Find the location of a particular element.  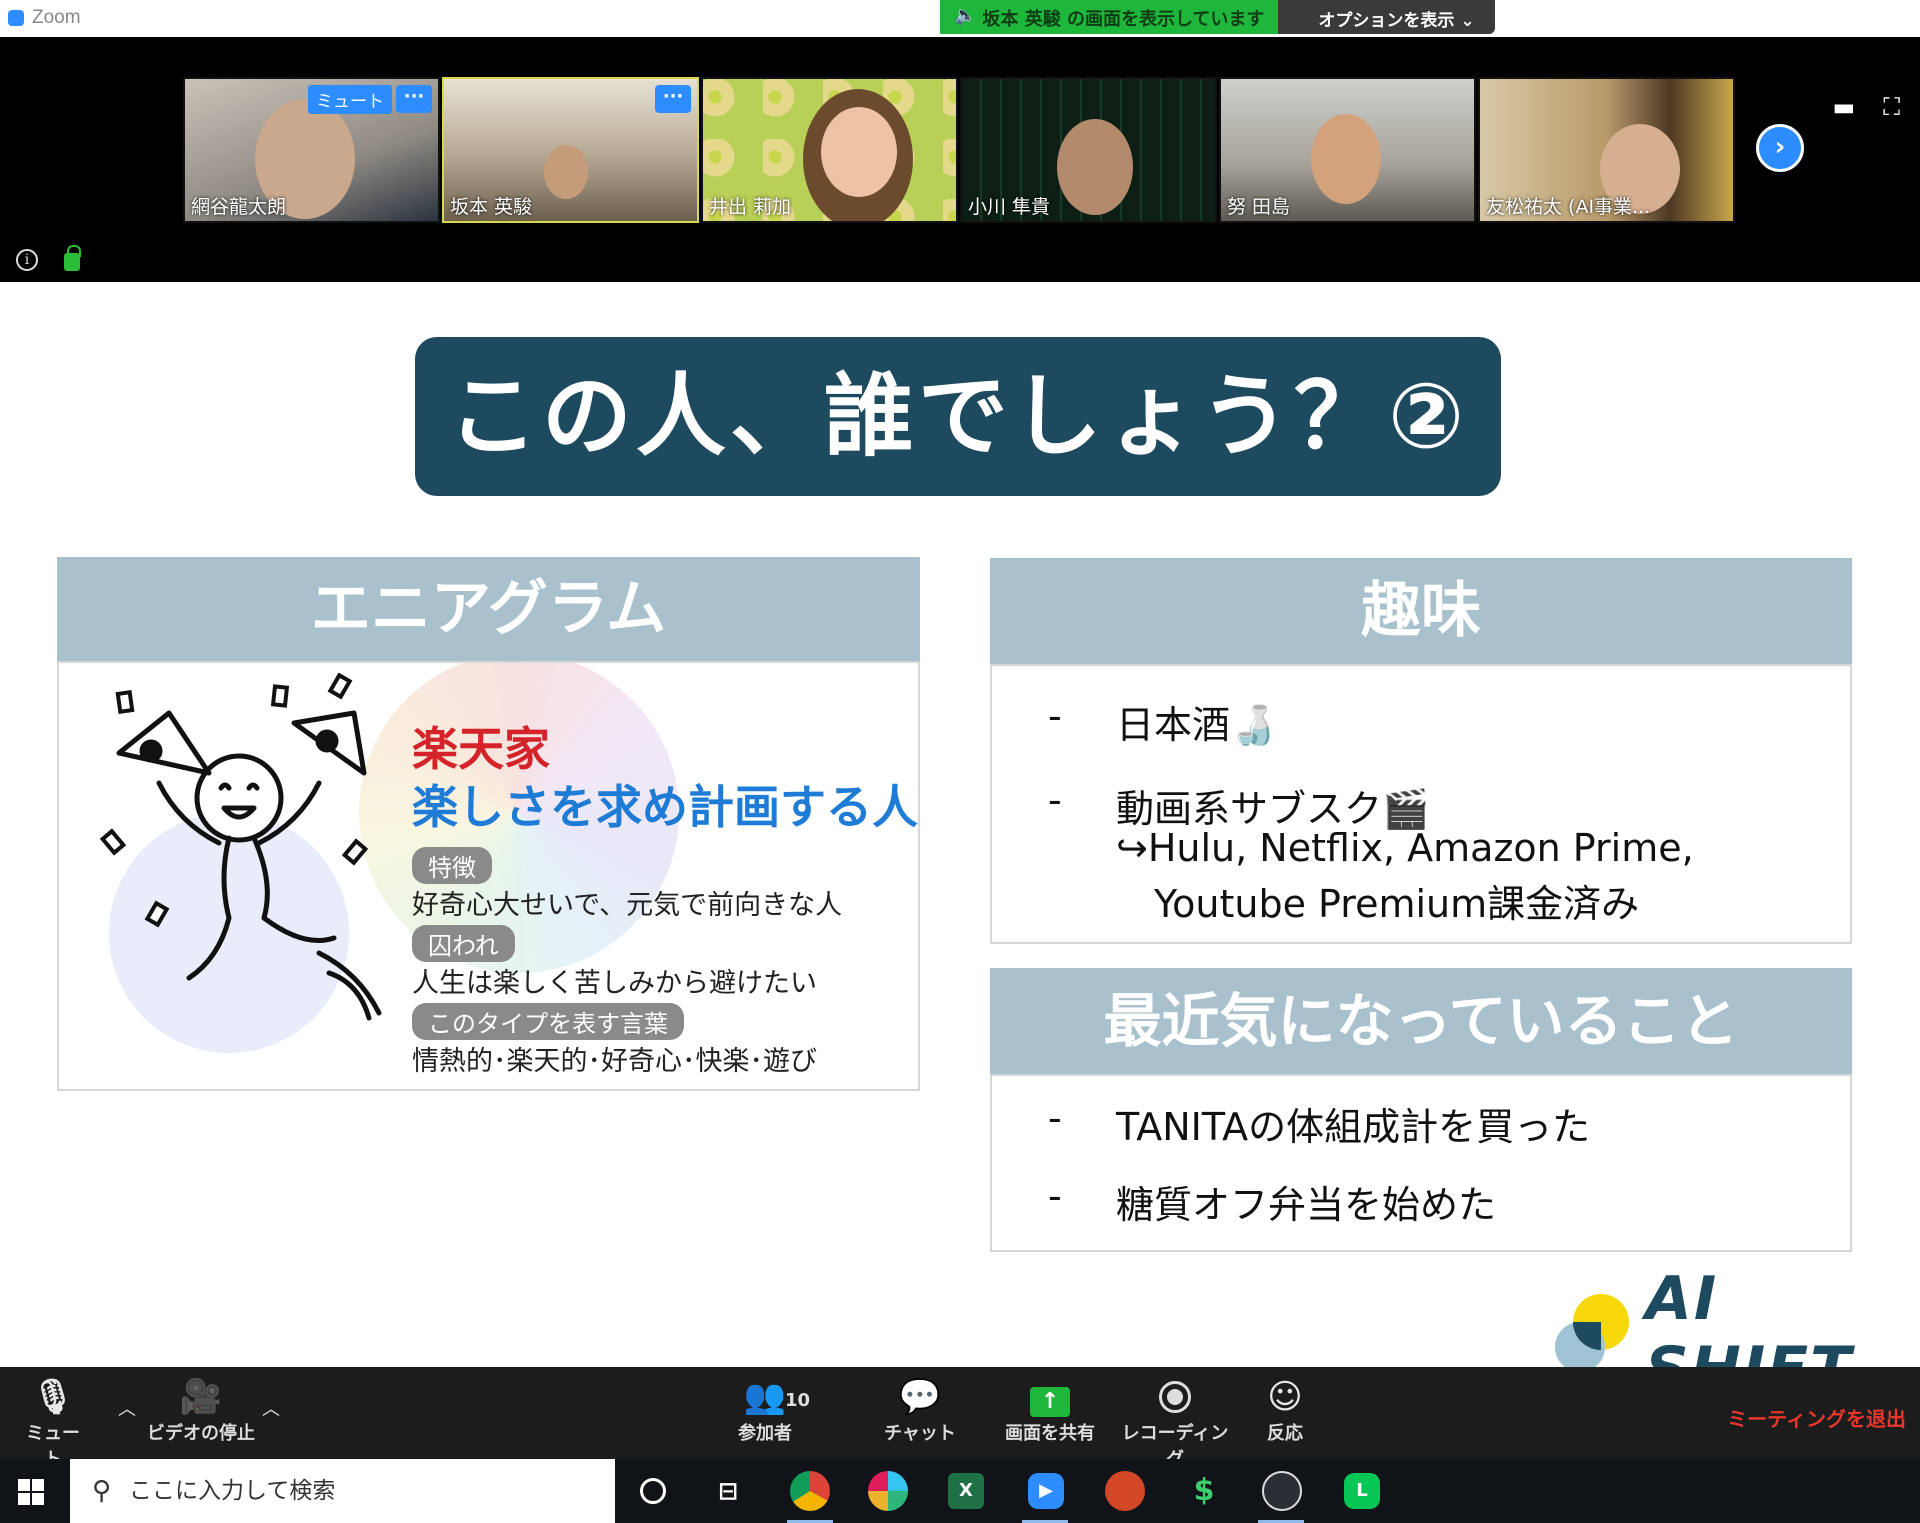

zoom-logo-icon is located at coordinates (16, 18).